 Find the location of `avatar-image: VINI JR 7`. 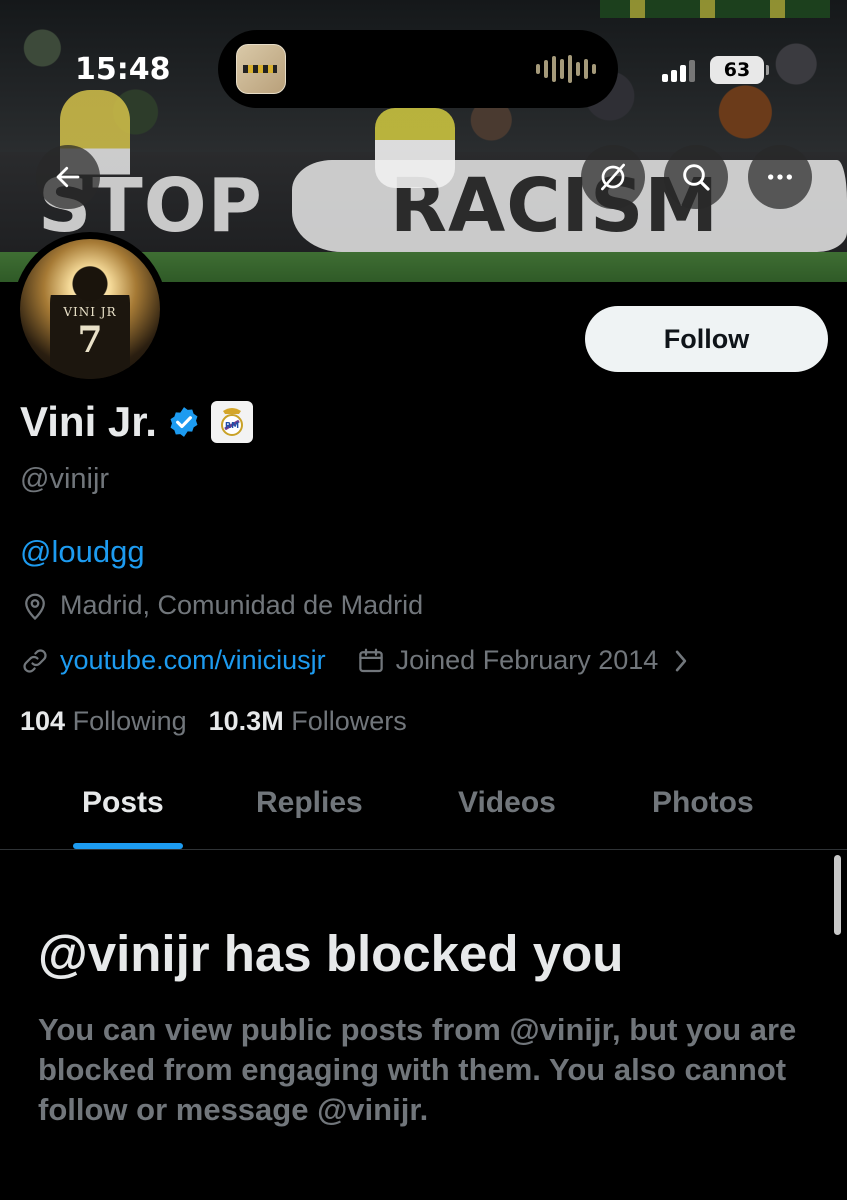

avatar-image: VINI JR 7 is located at coordinates (90, 309).